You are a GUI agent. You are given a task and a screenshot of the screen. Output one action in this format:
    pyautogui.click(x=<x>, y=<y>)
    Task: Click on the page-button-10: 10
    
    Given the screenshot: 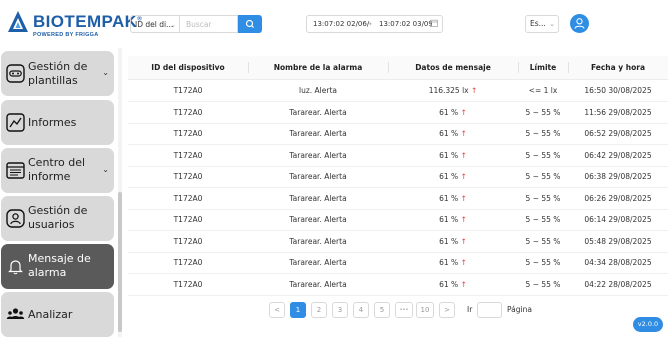 What is the action you would take?
    pyautogui.click(x=425, y=310)
    